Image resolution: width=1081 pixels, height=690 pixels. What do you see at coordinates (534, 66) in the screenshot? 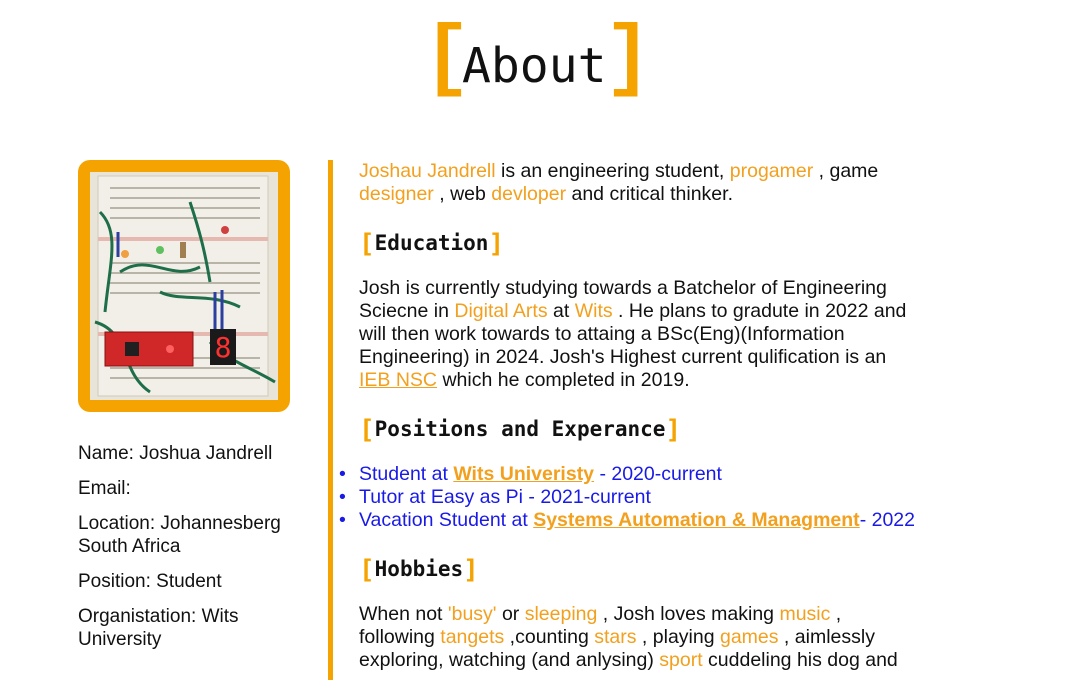
I see `page-title: About` at bounding box center [534, 66].